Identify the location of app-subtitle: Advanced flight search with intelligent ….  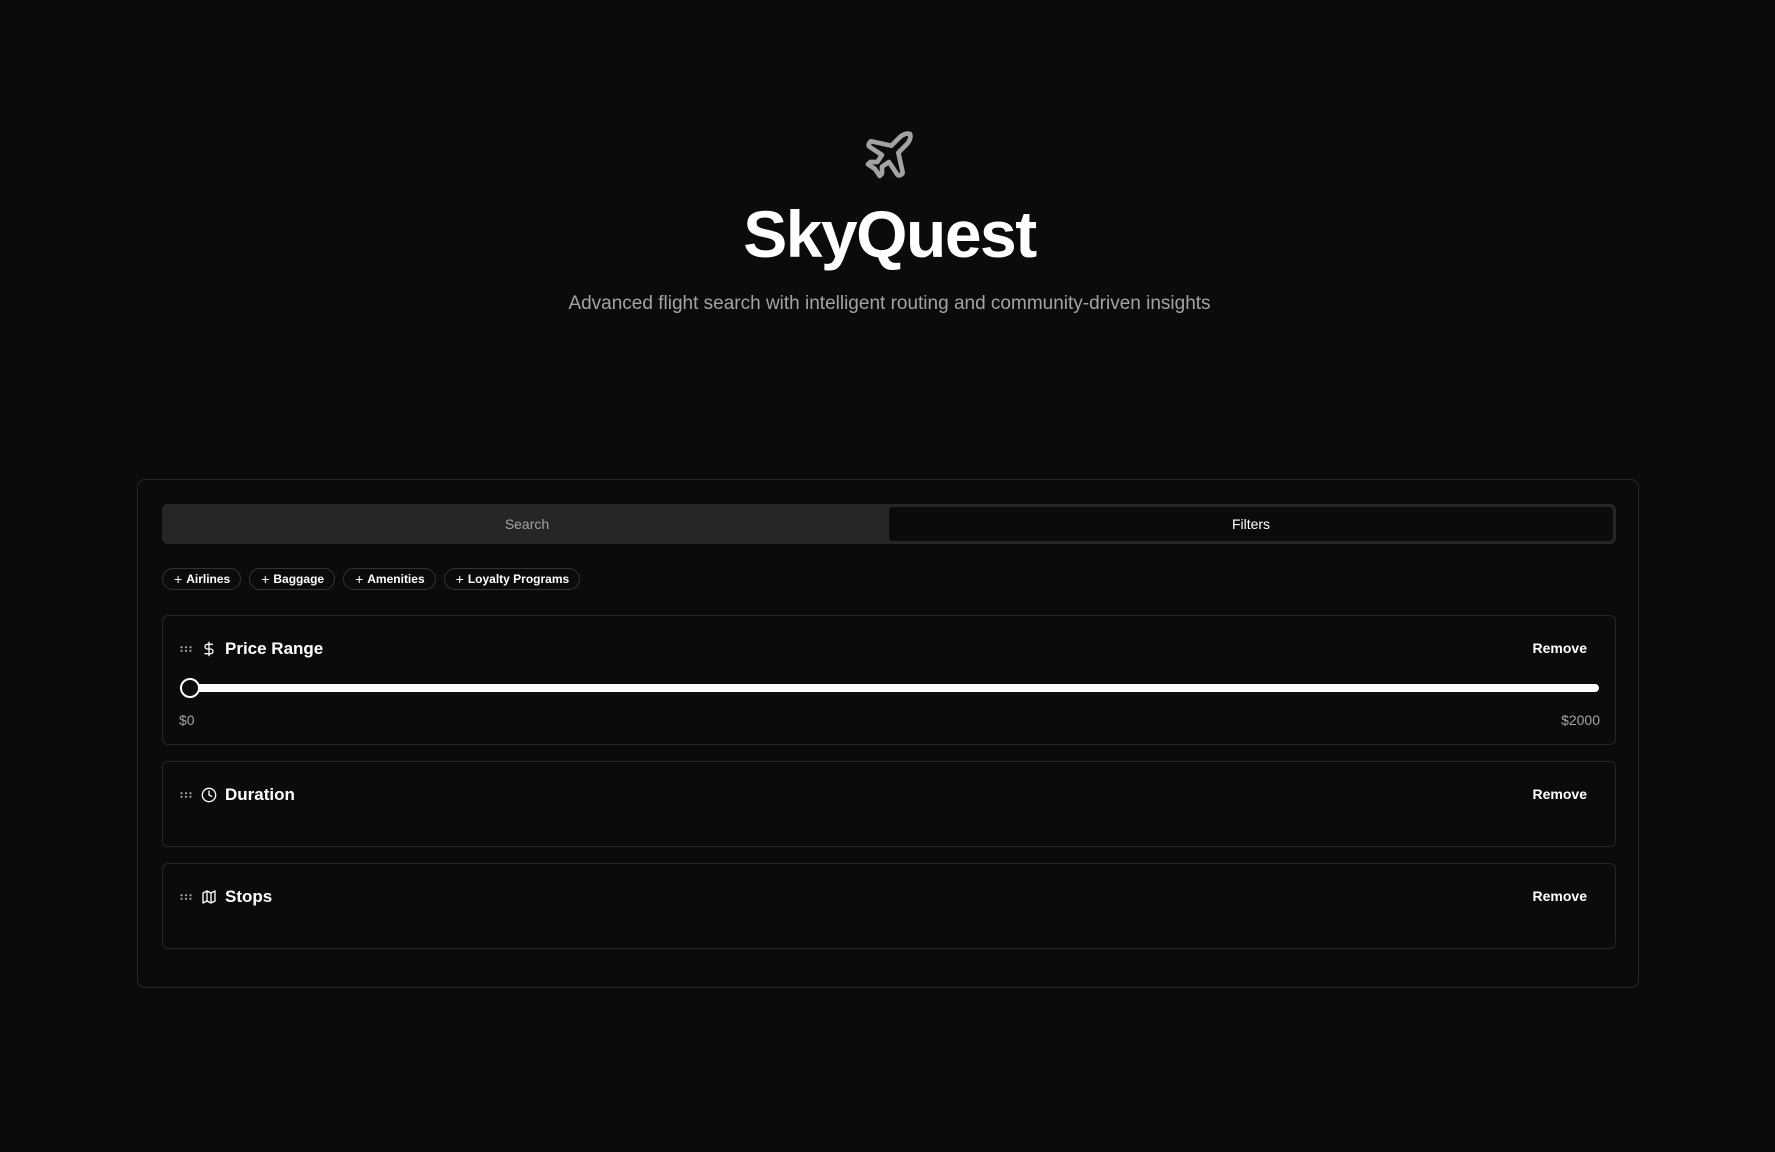
(889, 303).